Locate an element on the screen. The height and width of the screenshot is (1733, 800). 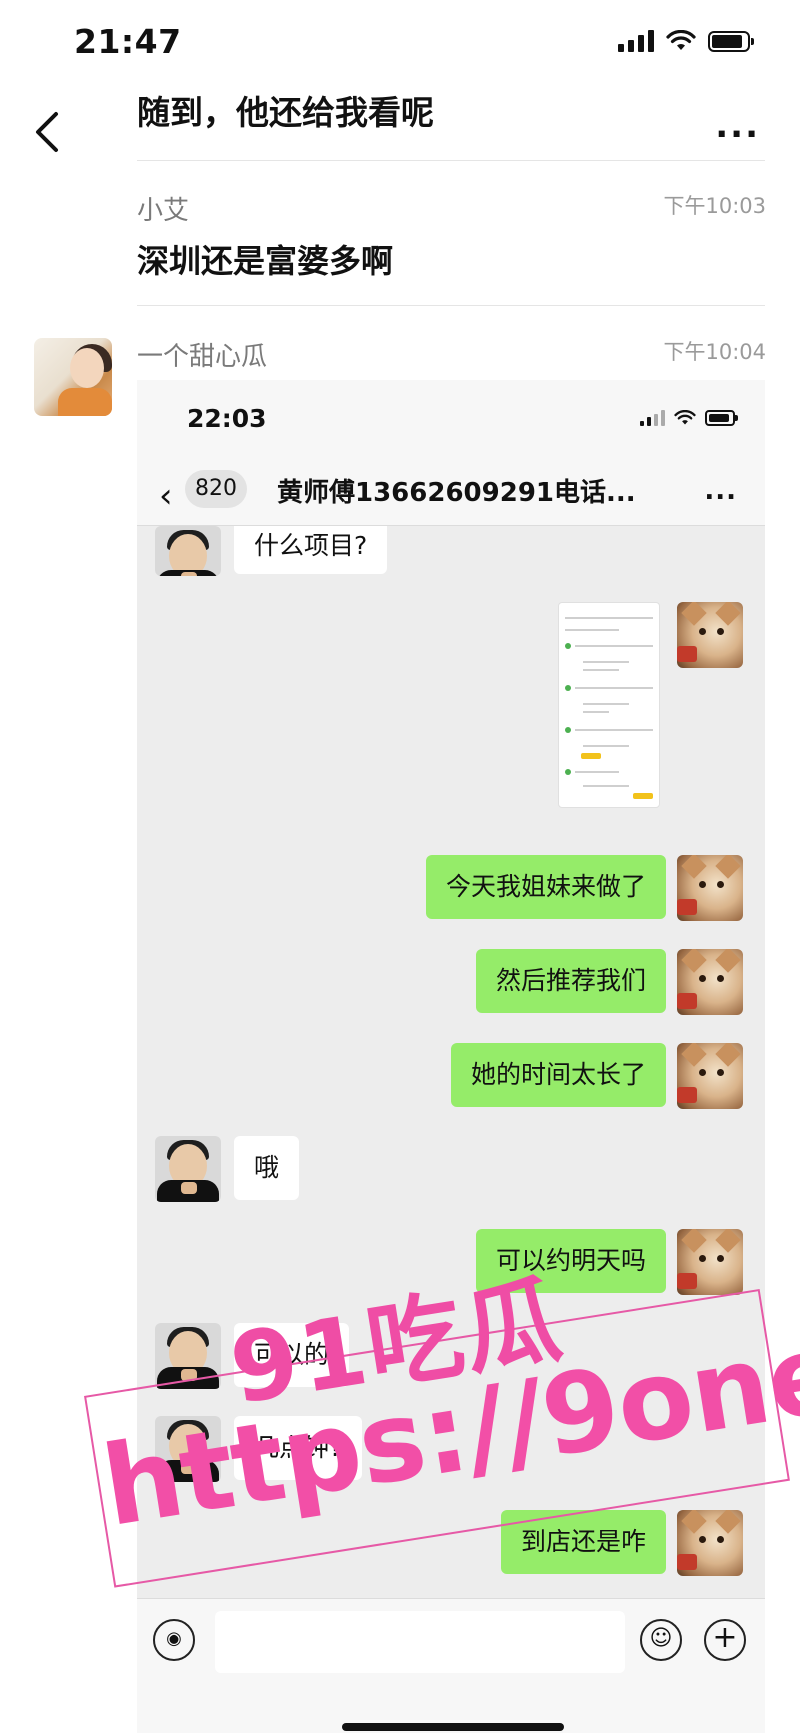
embedded-status-icons is located at coordinates (689, 418).